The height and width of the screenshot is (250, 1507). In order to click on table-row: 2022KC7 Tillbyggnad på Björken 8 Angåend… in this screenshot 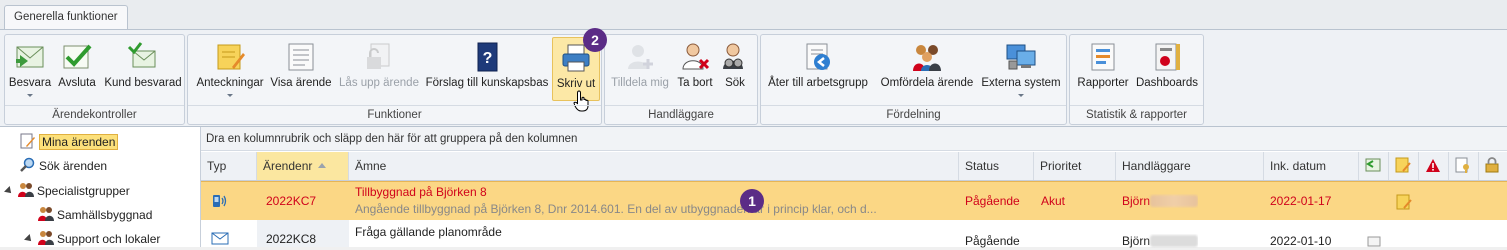, I will do `click(854, 201)`.